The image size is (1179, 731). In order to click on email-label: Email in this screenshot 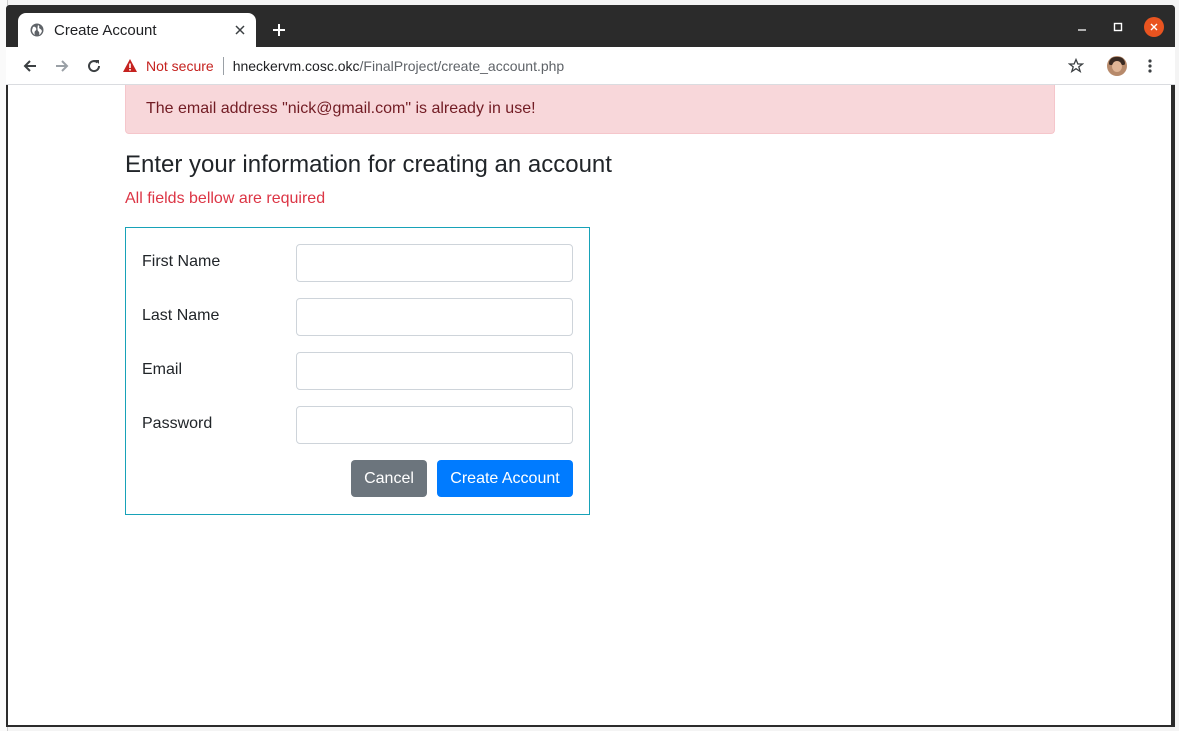, I will do `click(162, 369)`.